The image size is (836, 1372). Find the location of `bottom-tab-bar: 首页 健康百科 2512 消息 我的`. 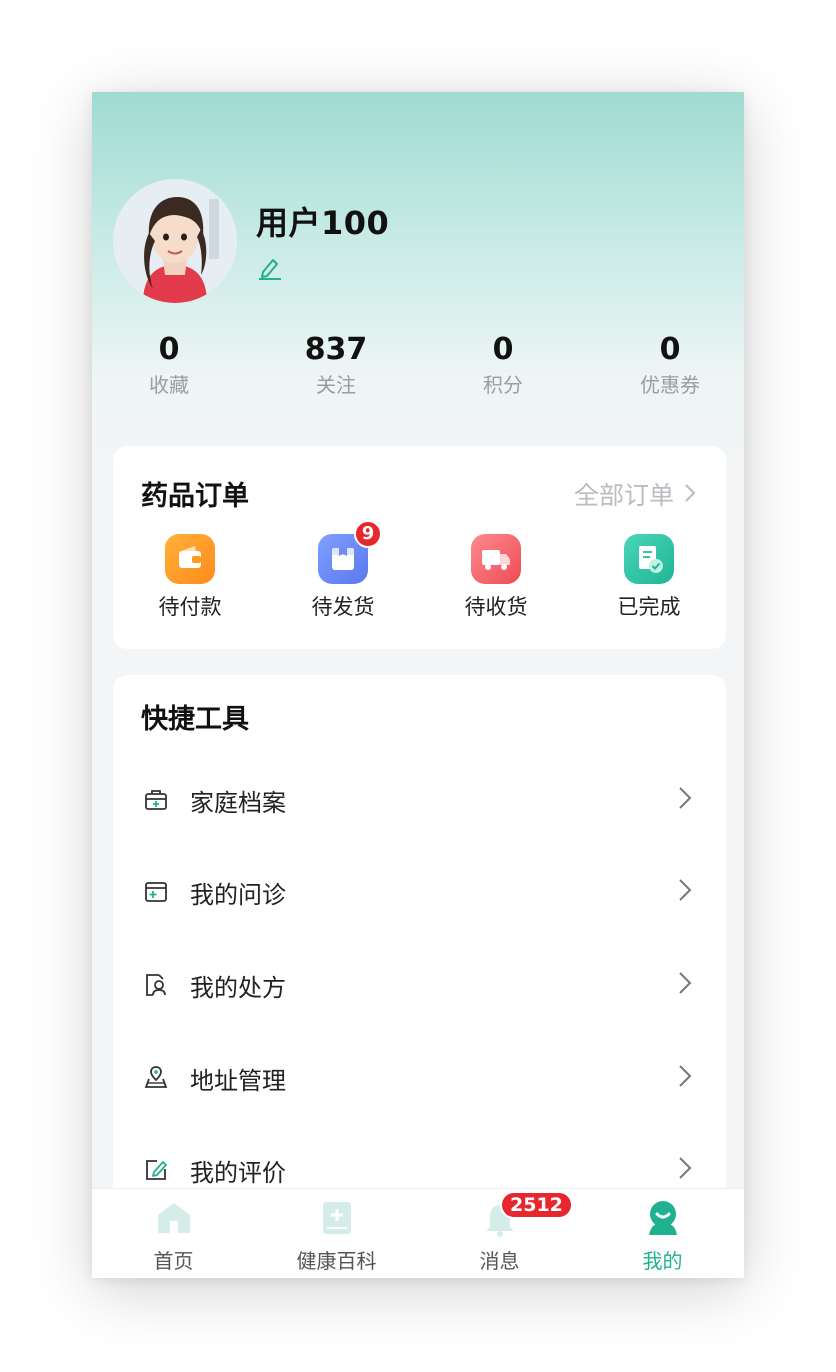

bottom-tab-bar: 首页 健康百科 2512 消息 我的 is located at coordinates (418, 1233).